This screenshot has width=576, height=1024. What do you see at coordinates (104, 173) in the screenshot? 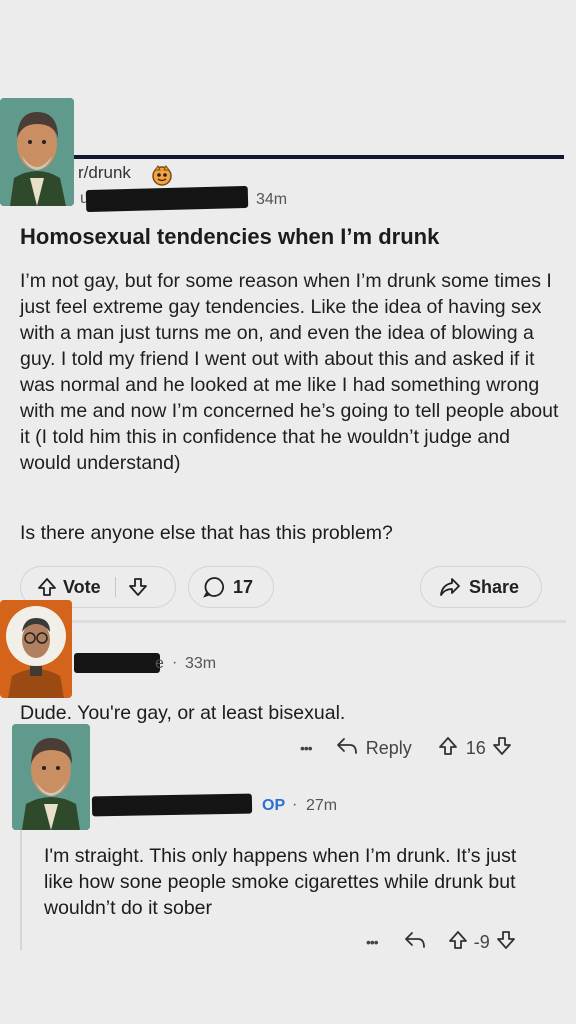
I see `subreddit-name: r/drunk` at bounding box center [104, 173].